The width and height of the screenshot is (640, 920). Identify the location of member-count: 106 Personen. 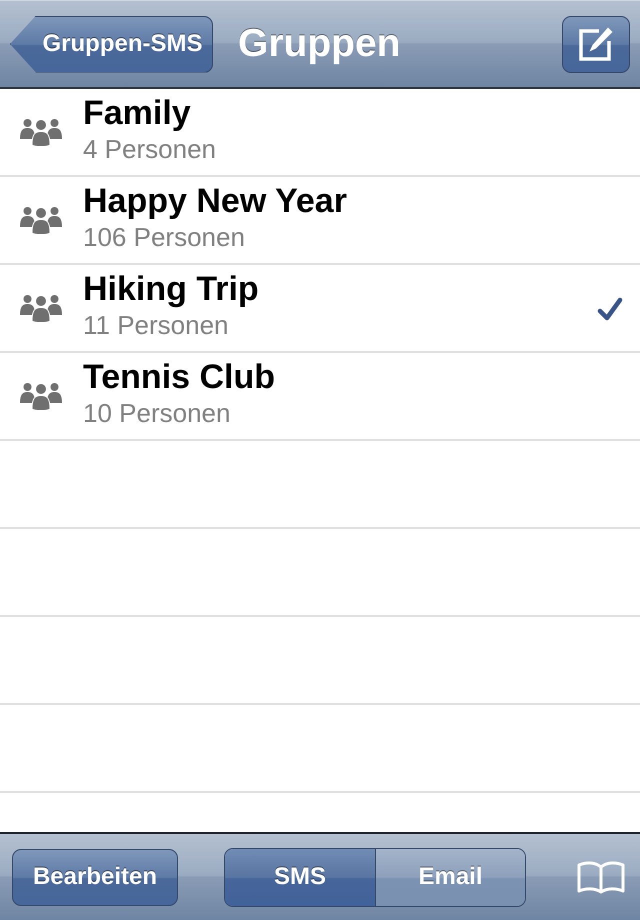
(164, 237).